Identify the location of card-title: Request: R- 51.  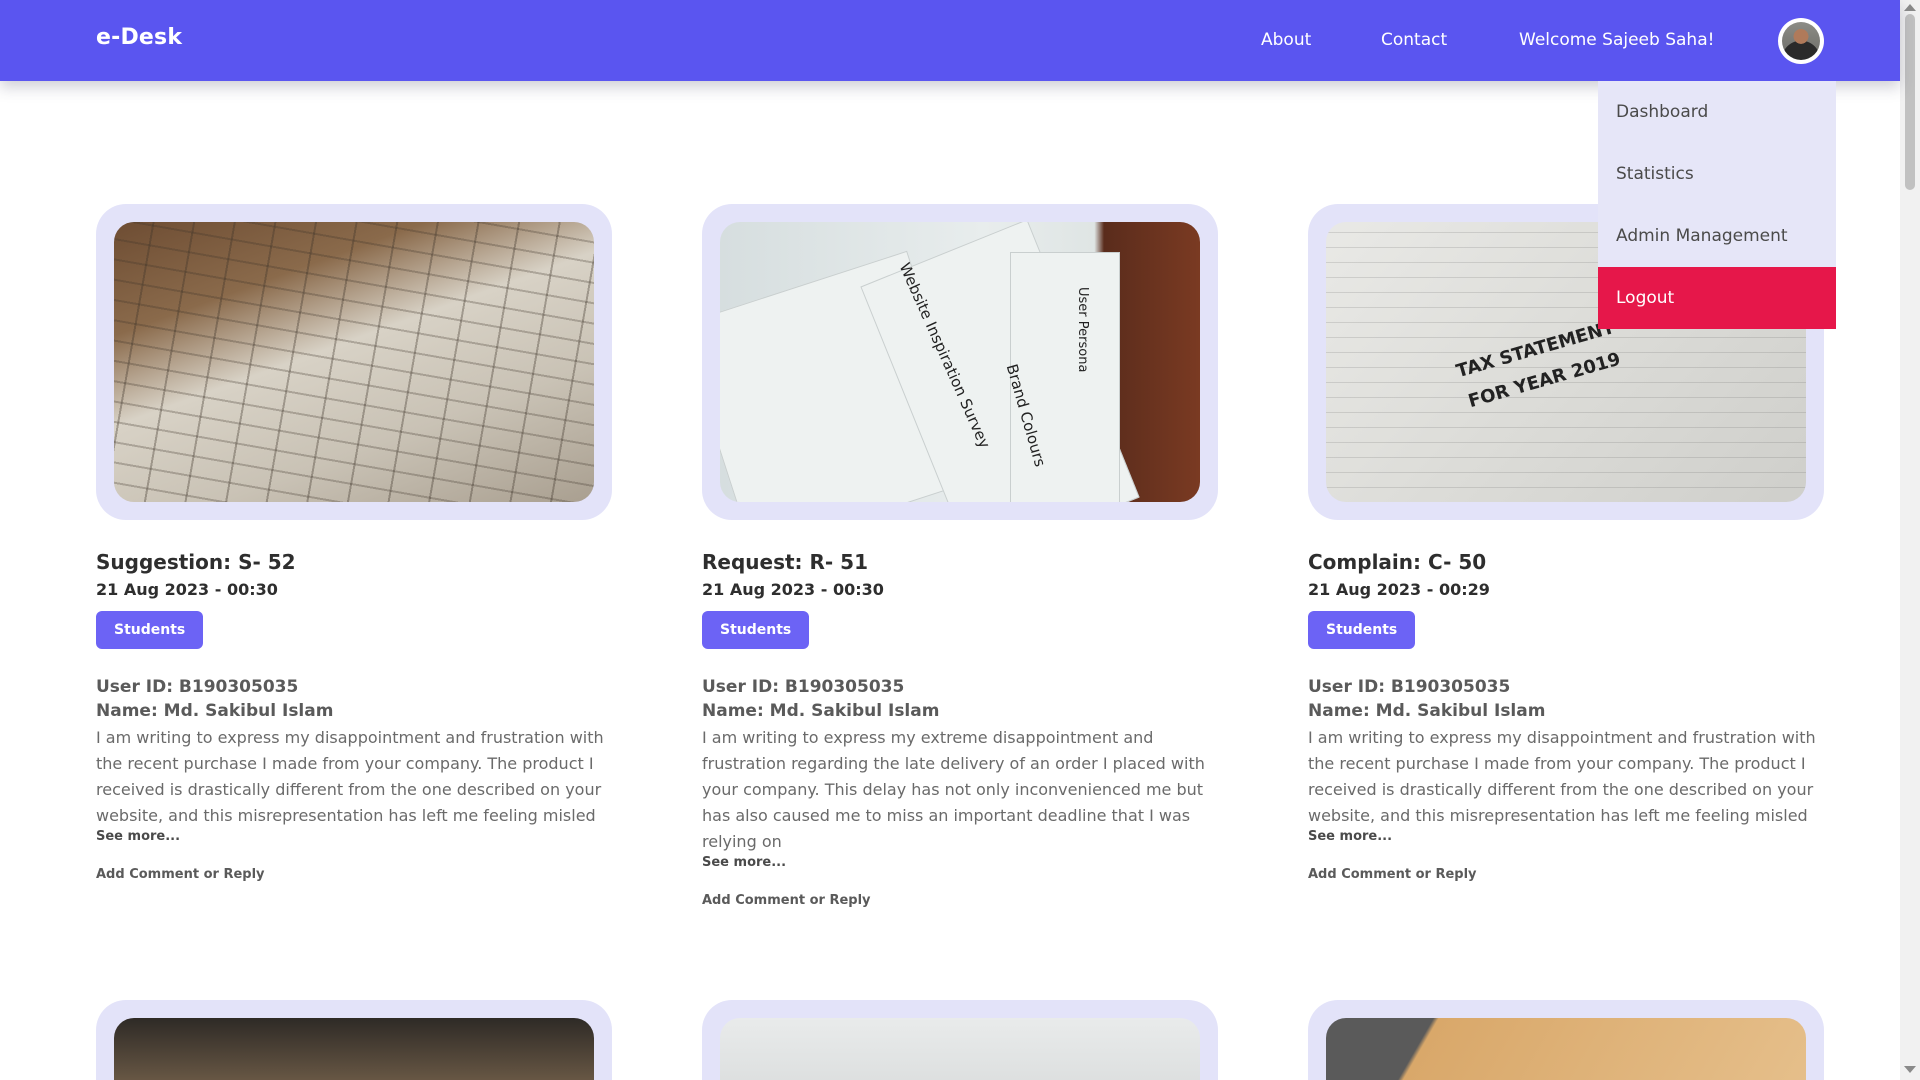
(785, 562).